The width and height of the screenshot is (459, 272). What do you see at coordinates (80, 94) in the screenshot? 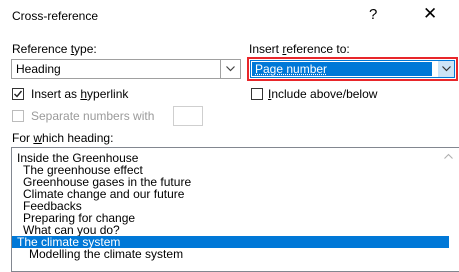
I see `hyperlink-label: Insert as hyperlink` at bounding box center [80, 94].